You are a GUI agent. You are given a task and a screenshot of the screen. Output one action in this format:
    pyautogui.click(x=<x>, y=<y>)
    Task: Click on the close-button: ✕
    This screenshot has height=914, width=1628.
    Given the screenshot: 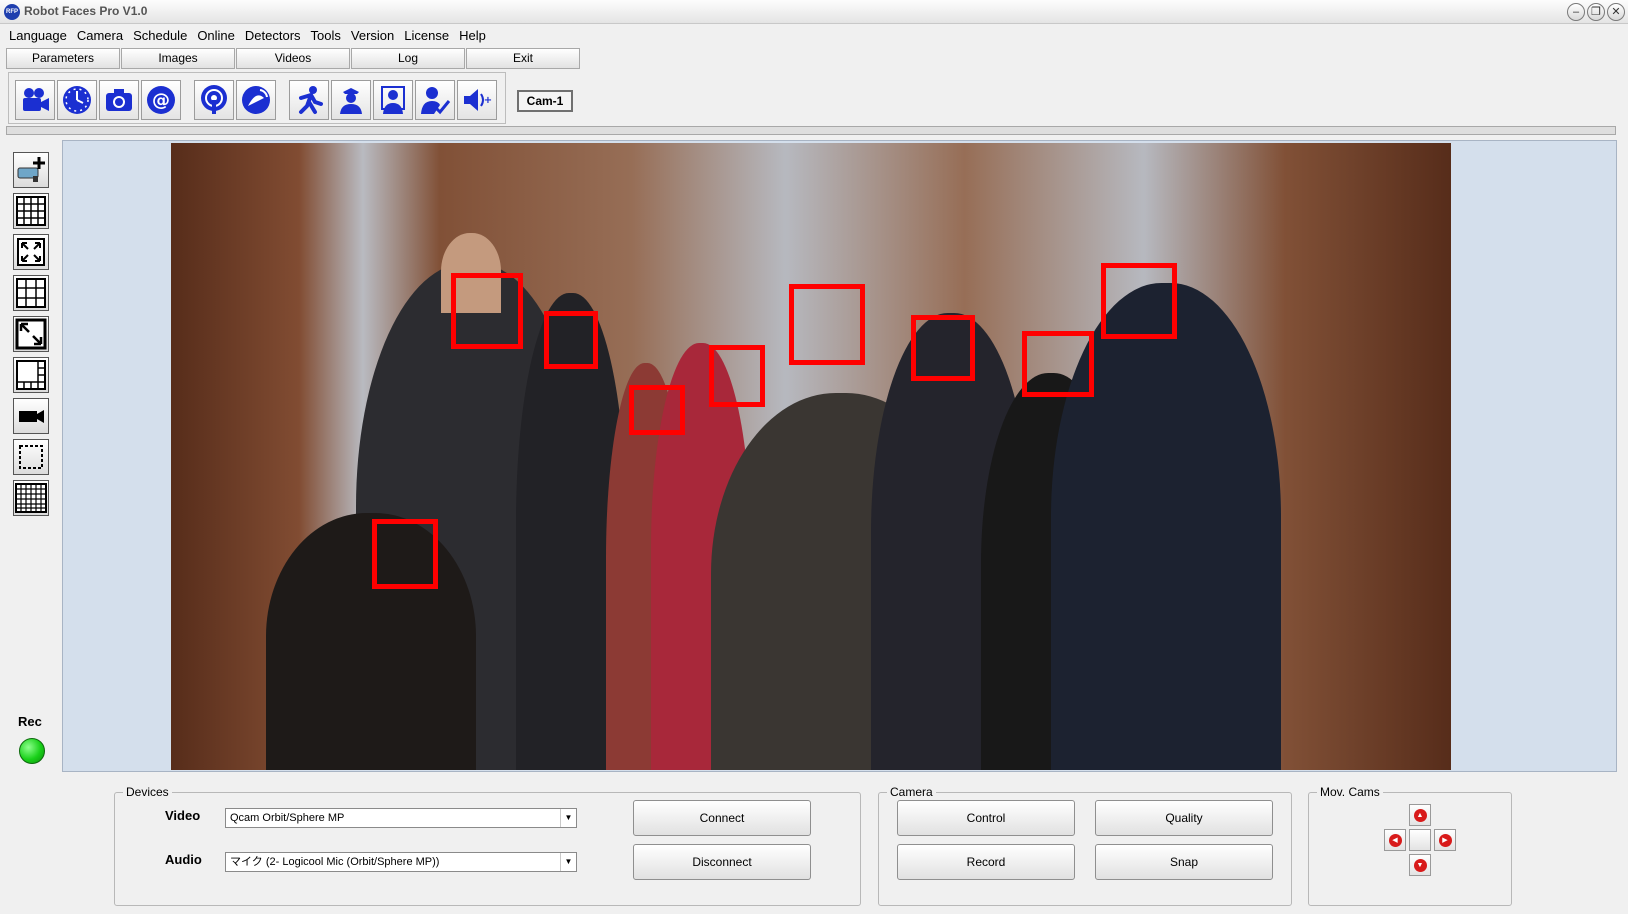 What is the action you would take?
    pyautogui.click(x=1616, y=12)
    